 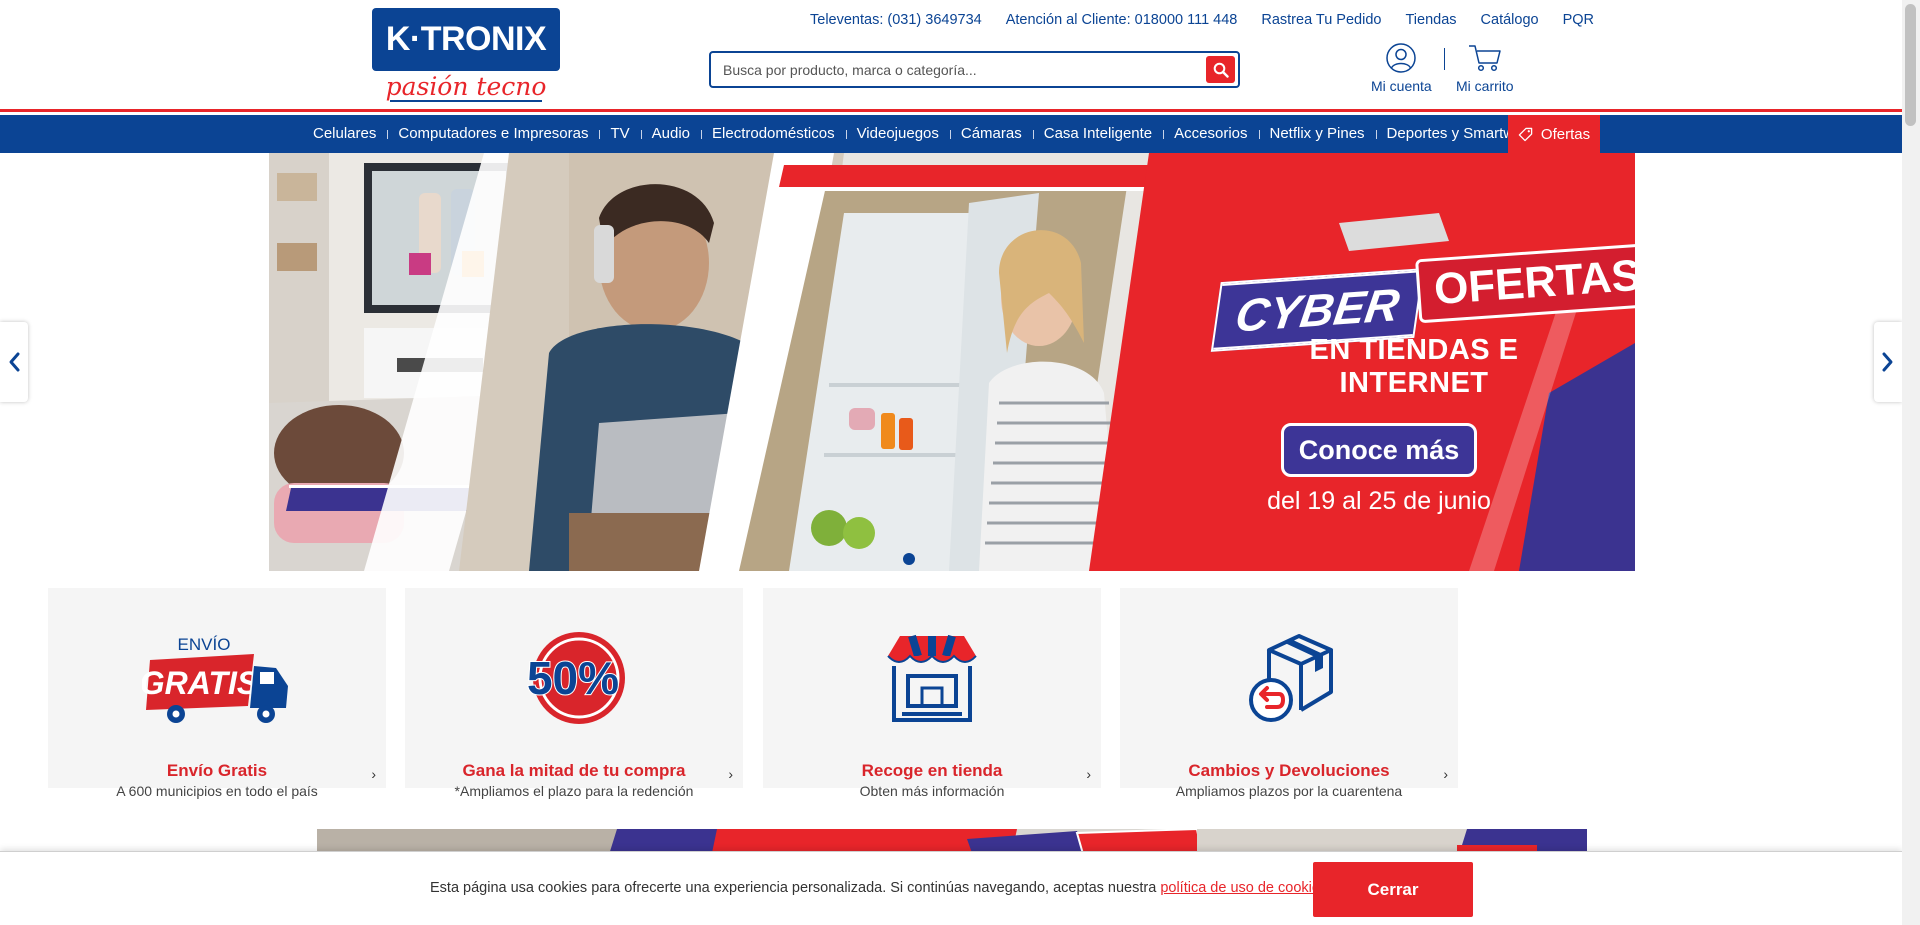 What do you see at coordinates (1525, 283) in the screenshot?
I see `hero-title-ofertas: OFERTAS` at bounding box center [1525, 283].